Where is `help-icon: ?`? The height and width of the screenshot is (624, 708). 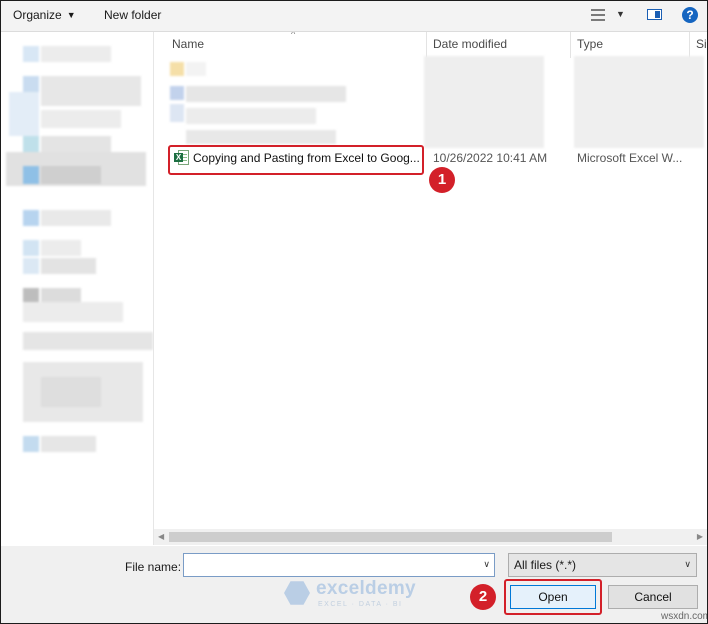 help-icon: ? is located at coordinates (690, 15).